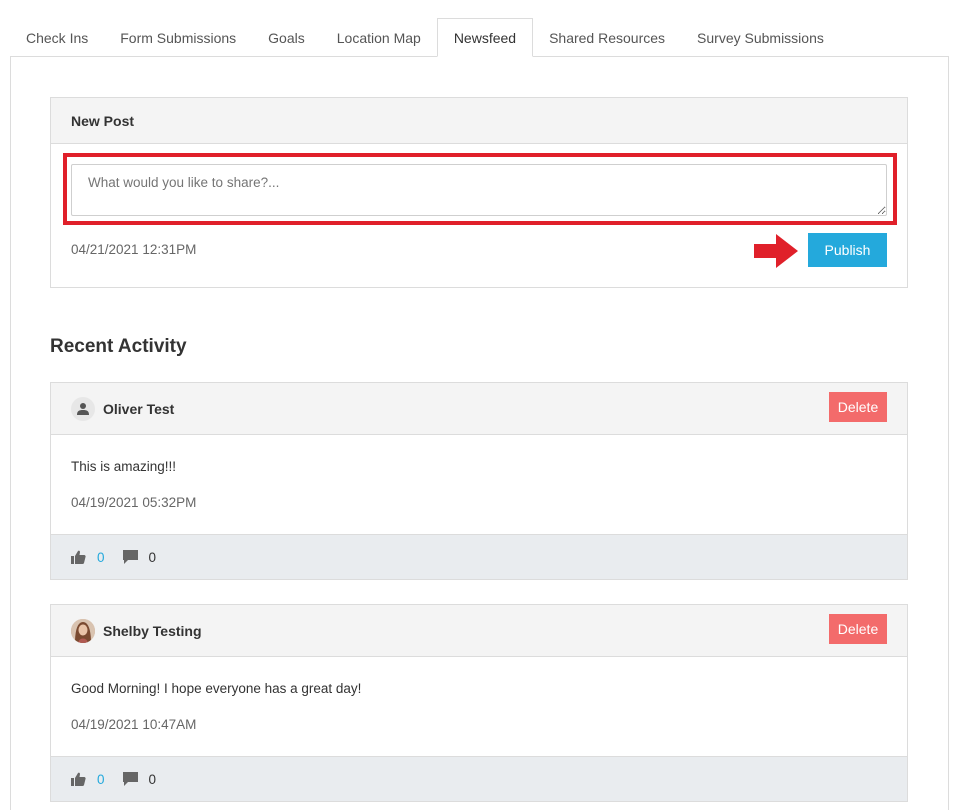 The height and width of the screenshot is (810, 959). I want to click on tab-newsfeed: Newsfeed, so click(485, 37).